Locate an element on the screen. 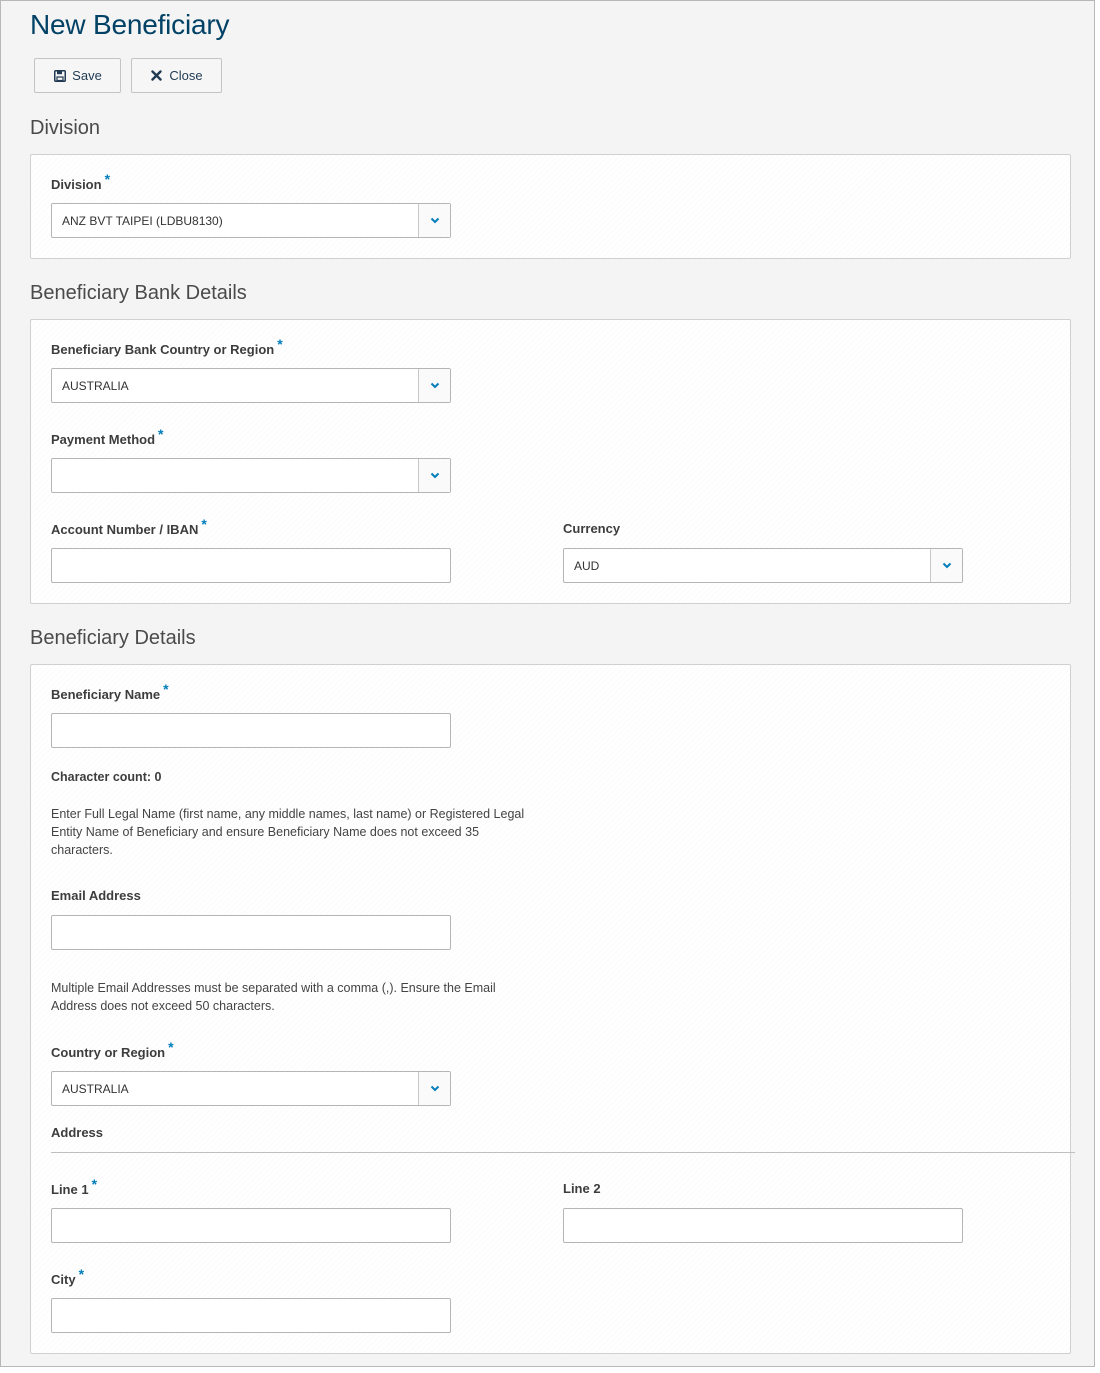 The image size is (1100, 1373). country-region-label: Country or Region * is located at coordinates (112, 1049).